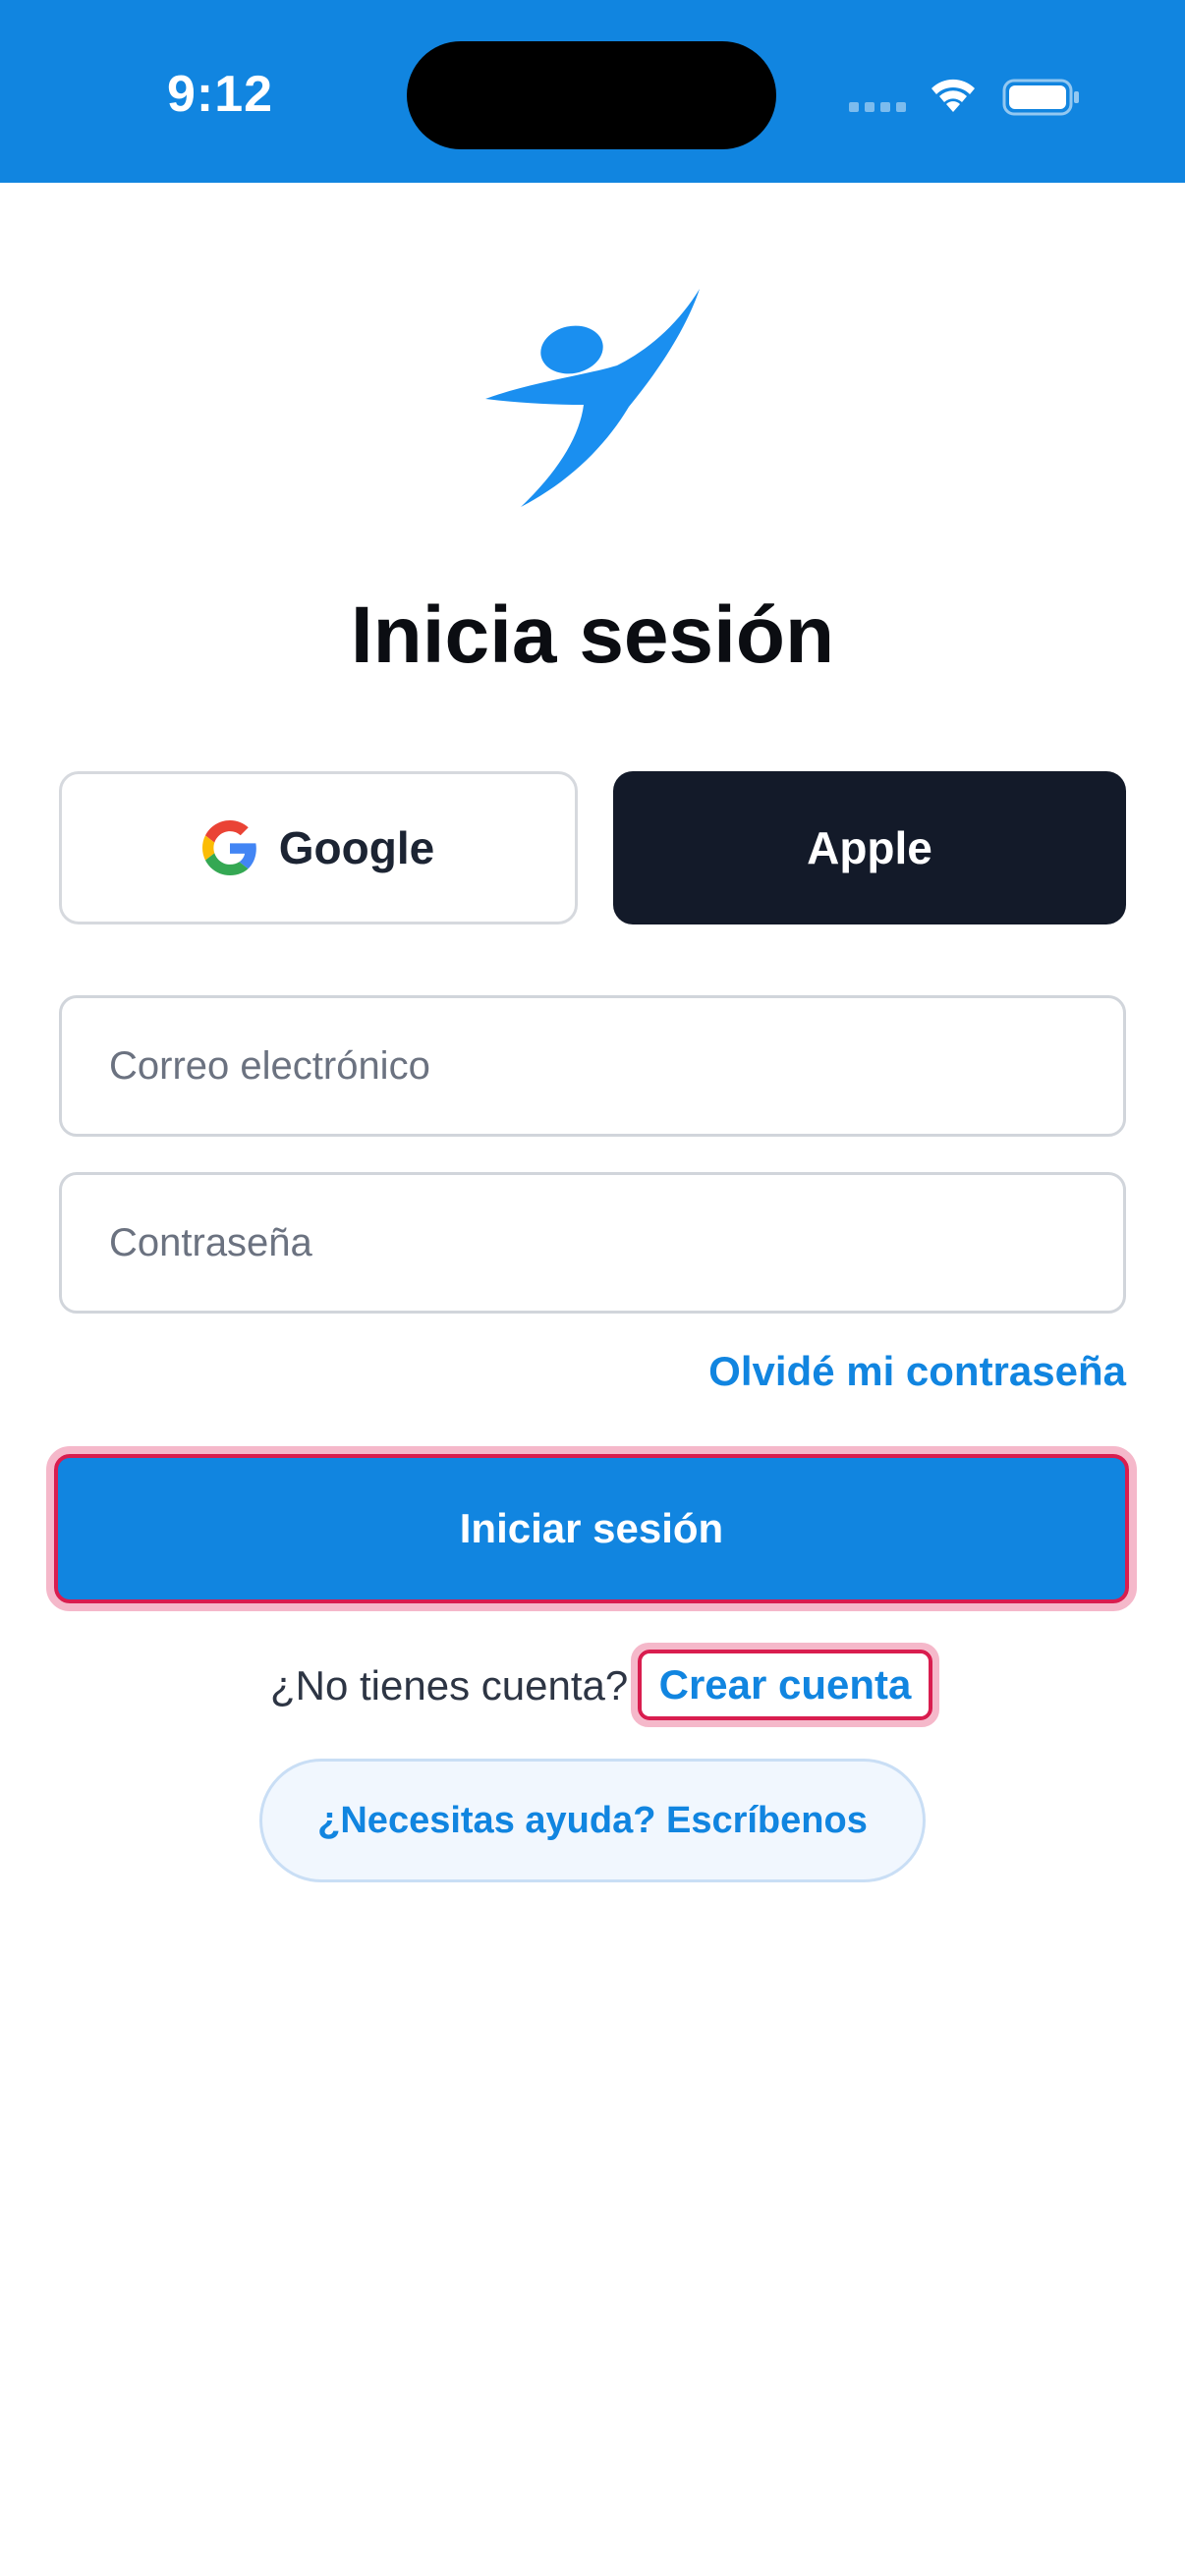 Image resolution: width=1185 pixels, height=2576 pixels. Describe the element at coordinates (592, 635) in the screenshot. I see `page-title: Inicia sesión` at that location.